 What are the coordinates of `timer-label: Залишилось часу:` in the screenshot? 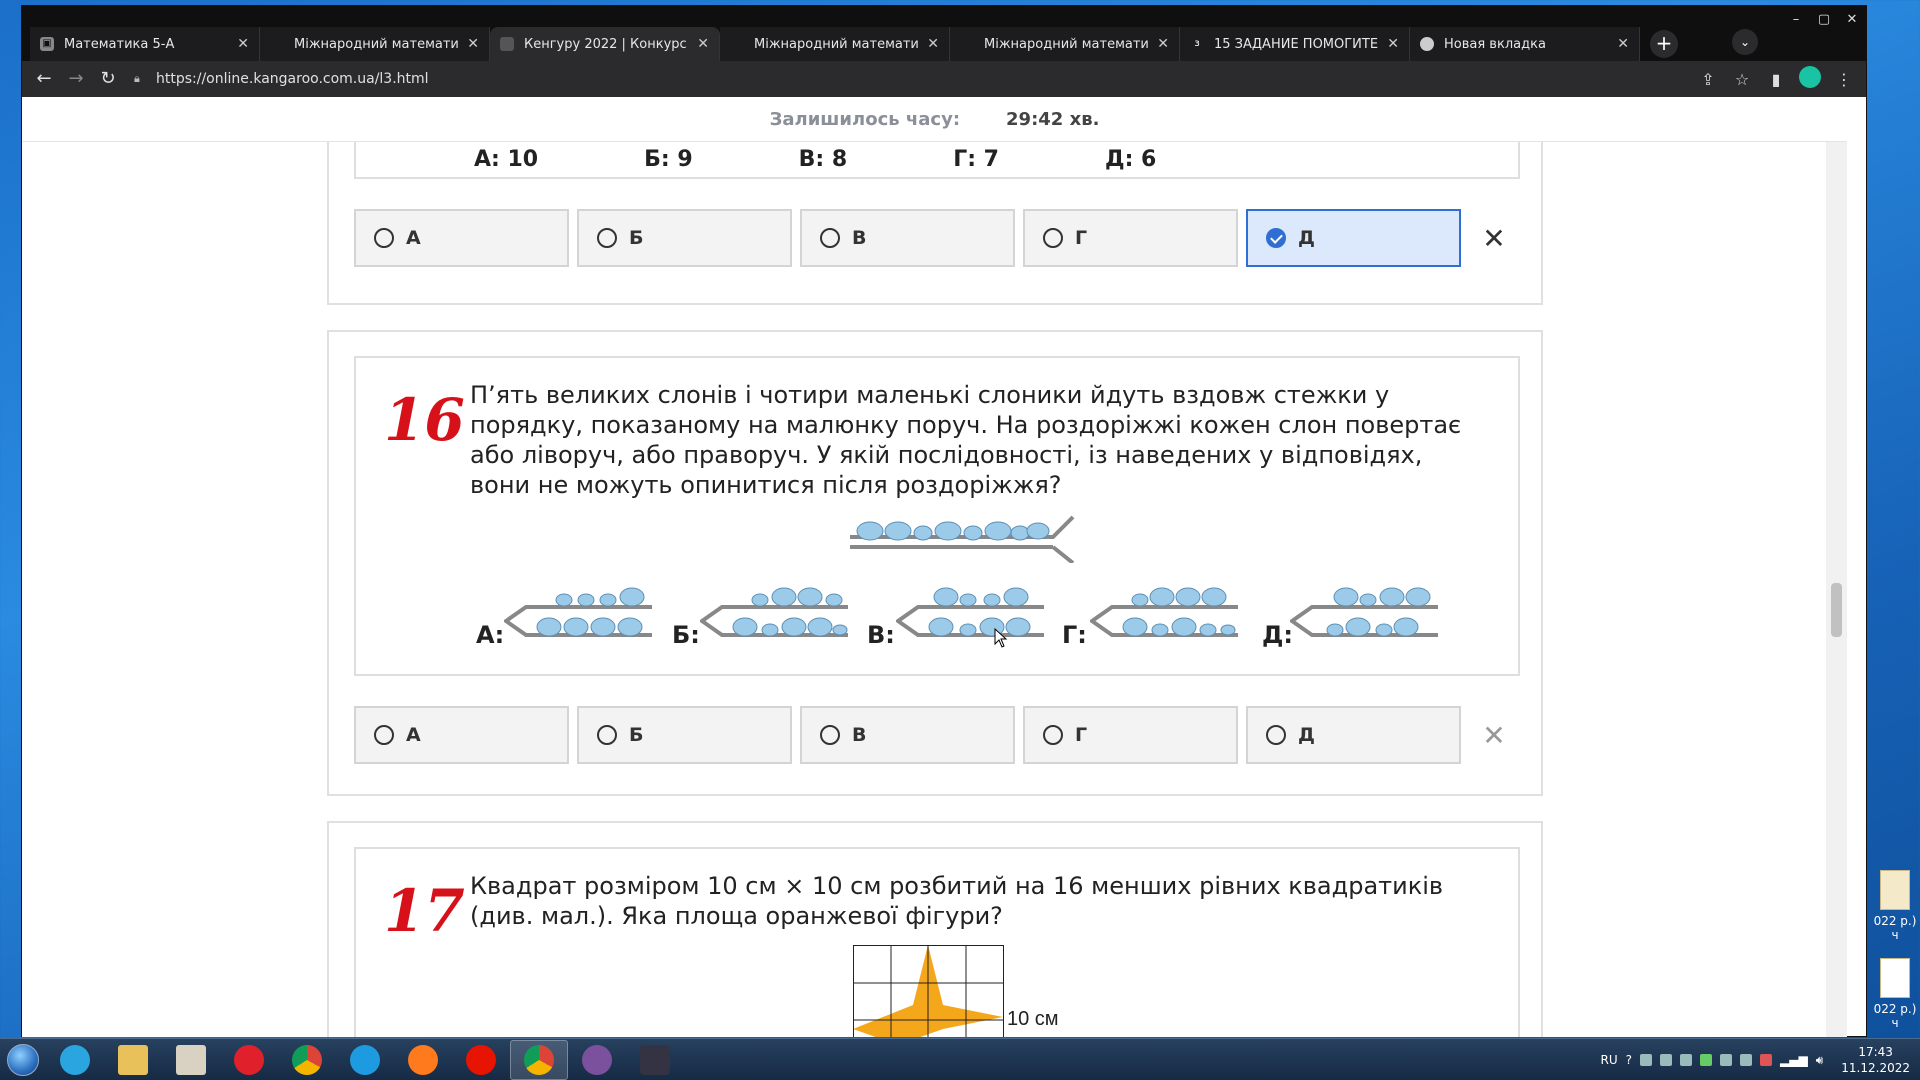 It's located at (865, 119).